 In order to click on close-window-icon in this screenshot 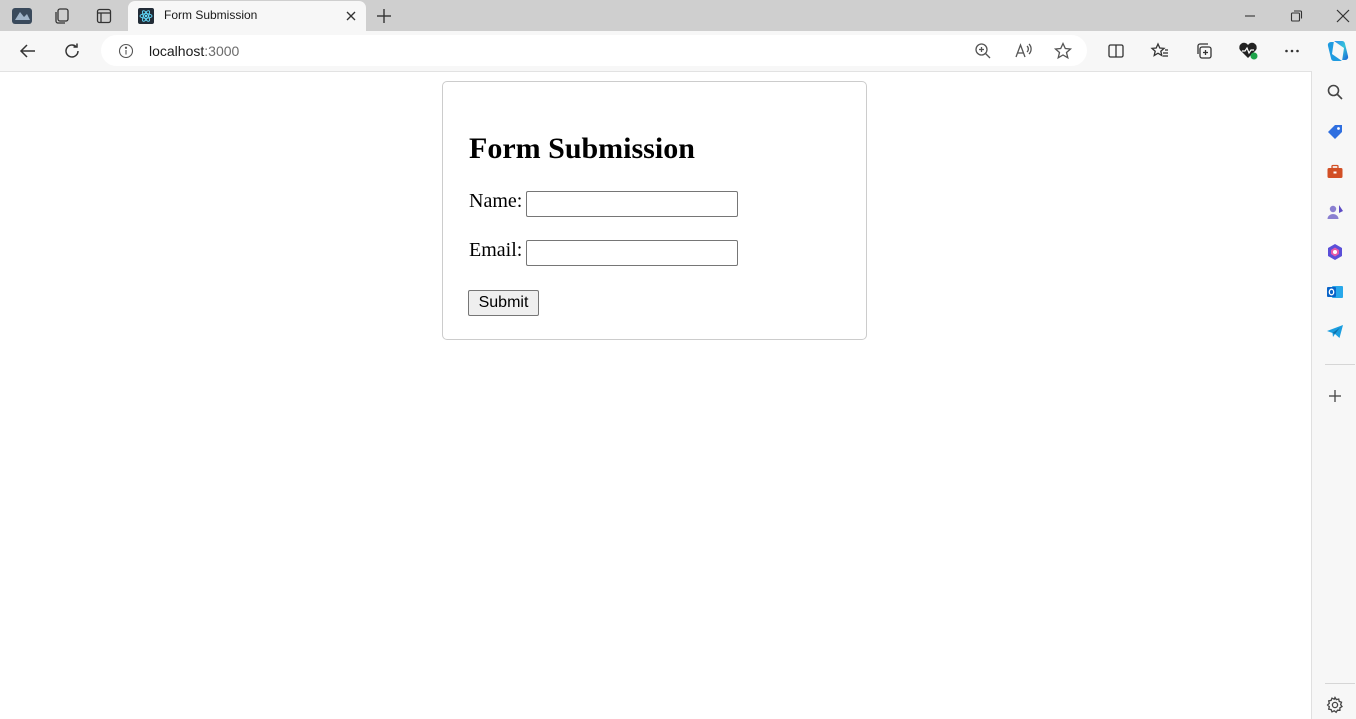, I will do `click(1343, 16)`.